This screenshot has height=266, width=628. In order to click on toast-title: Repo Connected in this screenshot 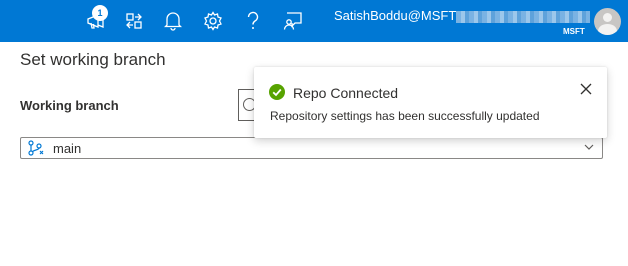, I will do `click(346, 93)`.